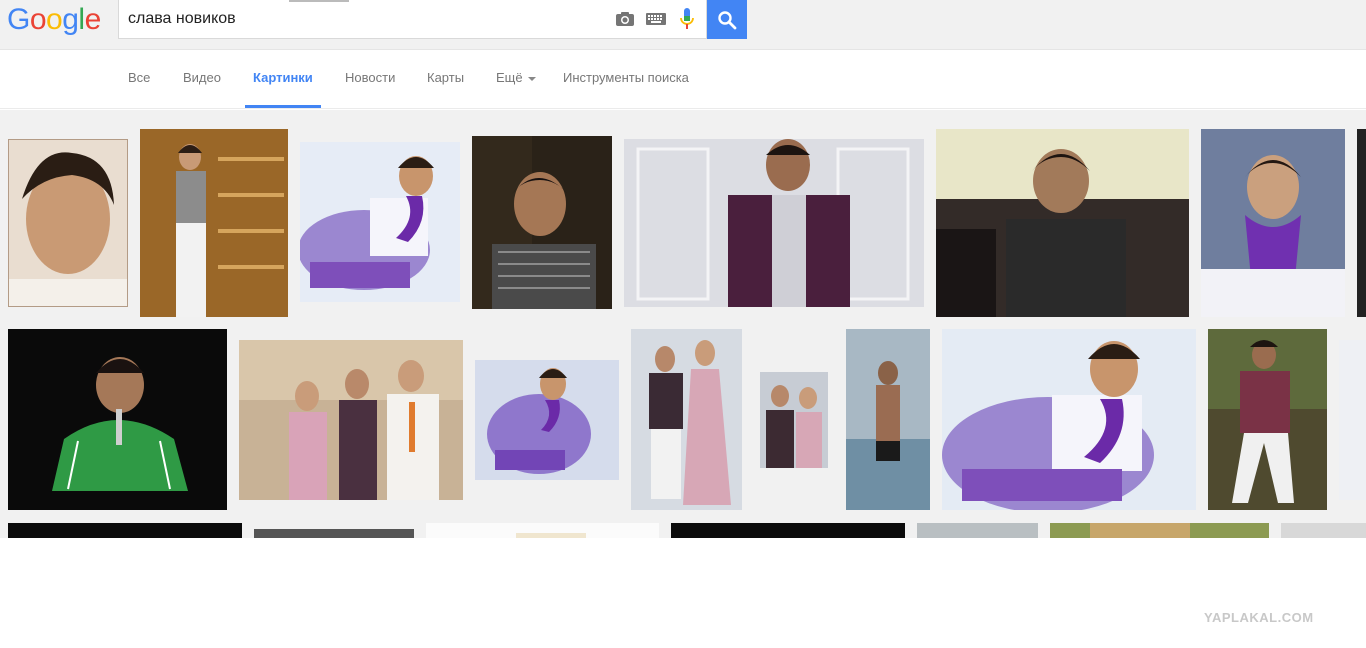 Image resolution: width=1366 pixels, height=648 pixels. Describe the element at coordinates (364, 18) in the screenshot. I see `search-input` at that location.